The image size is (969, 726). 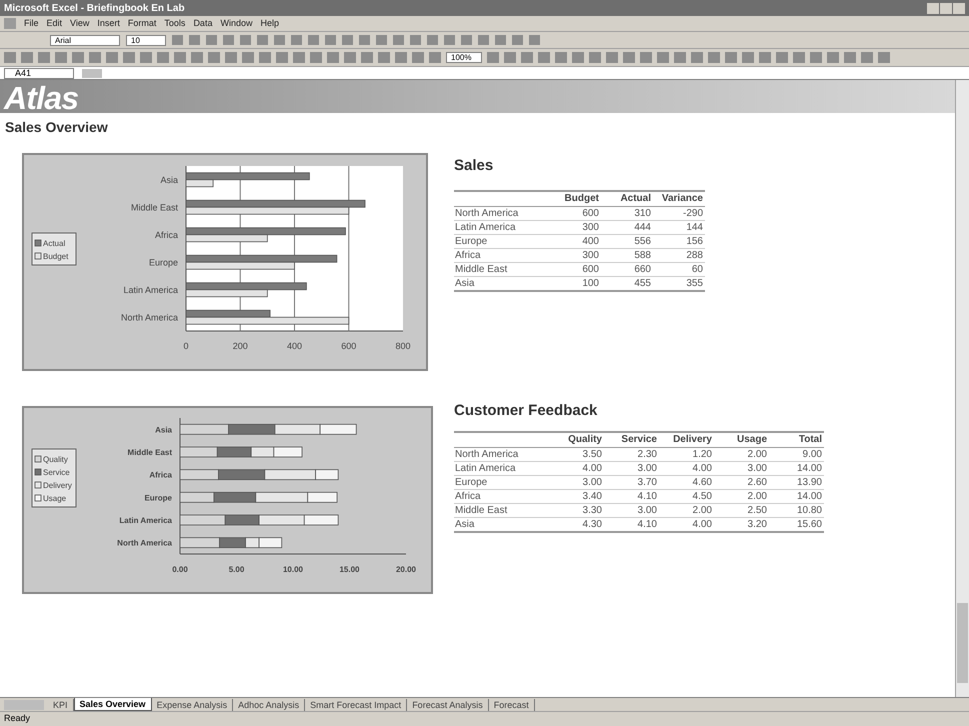 I want to click on sheet-tab: Expense Analysis, so click(x=193, y=704).